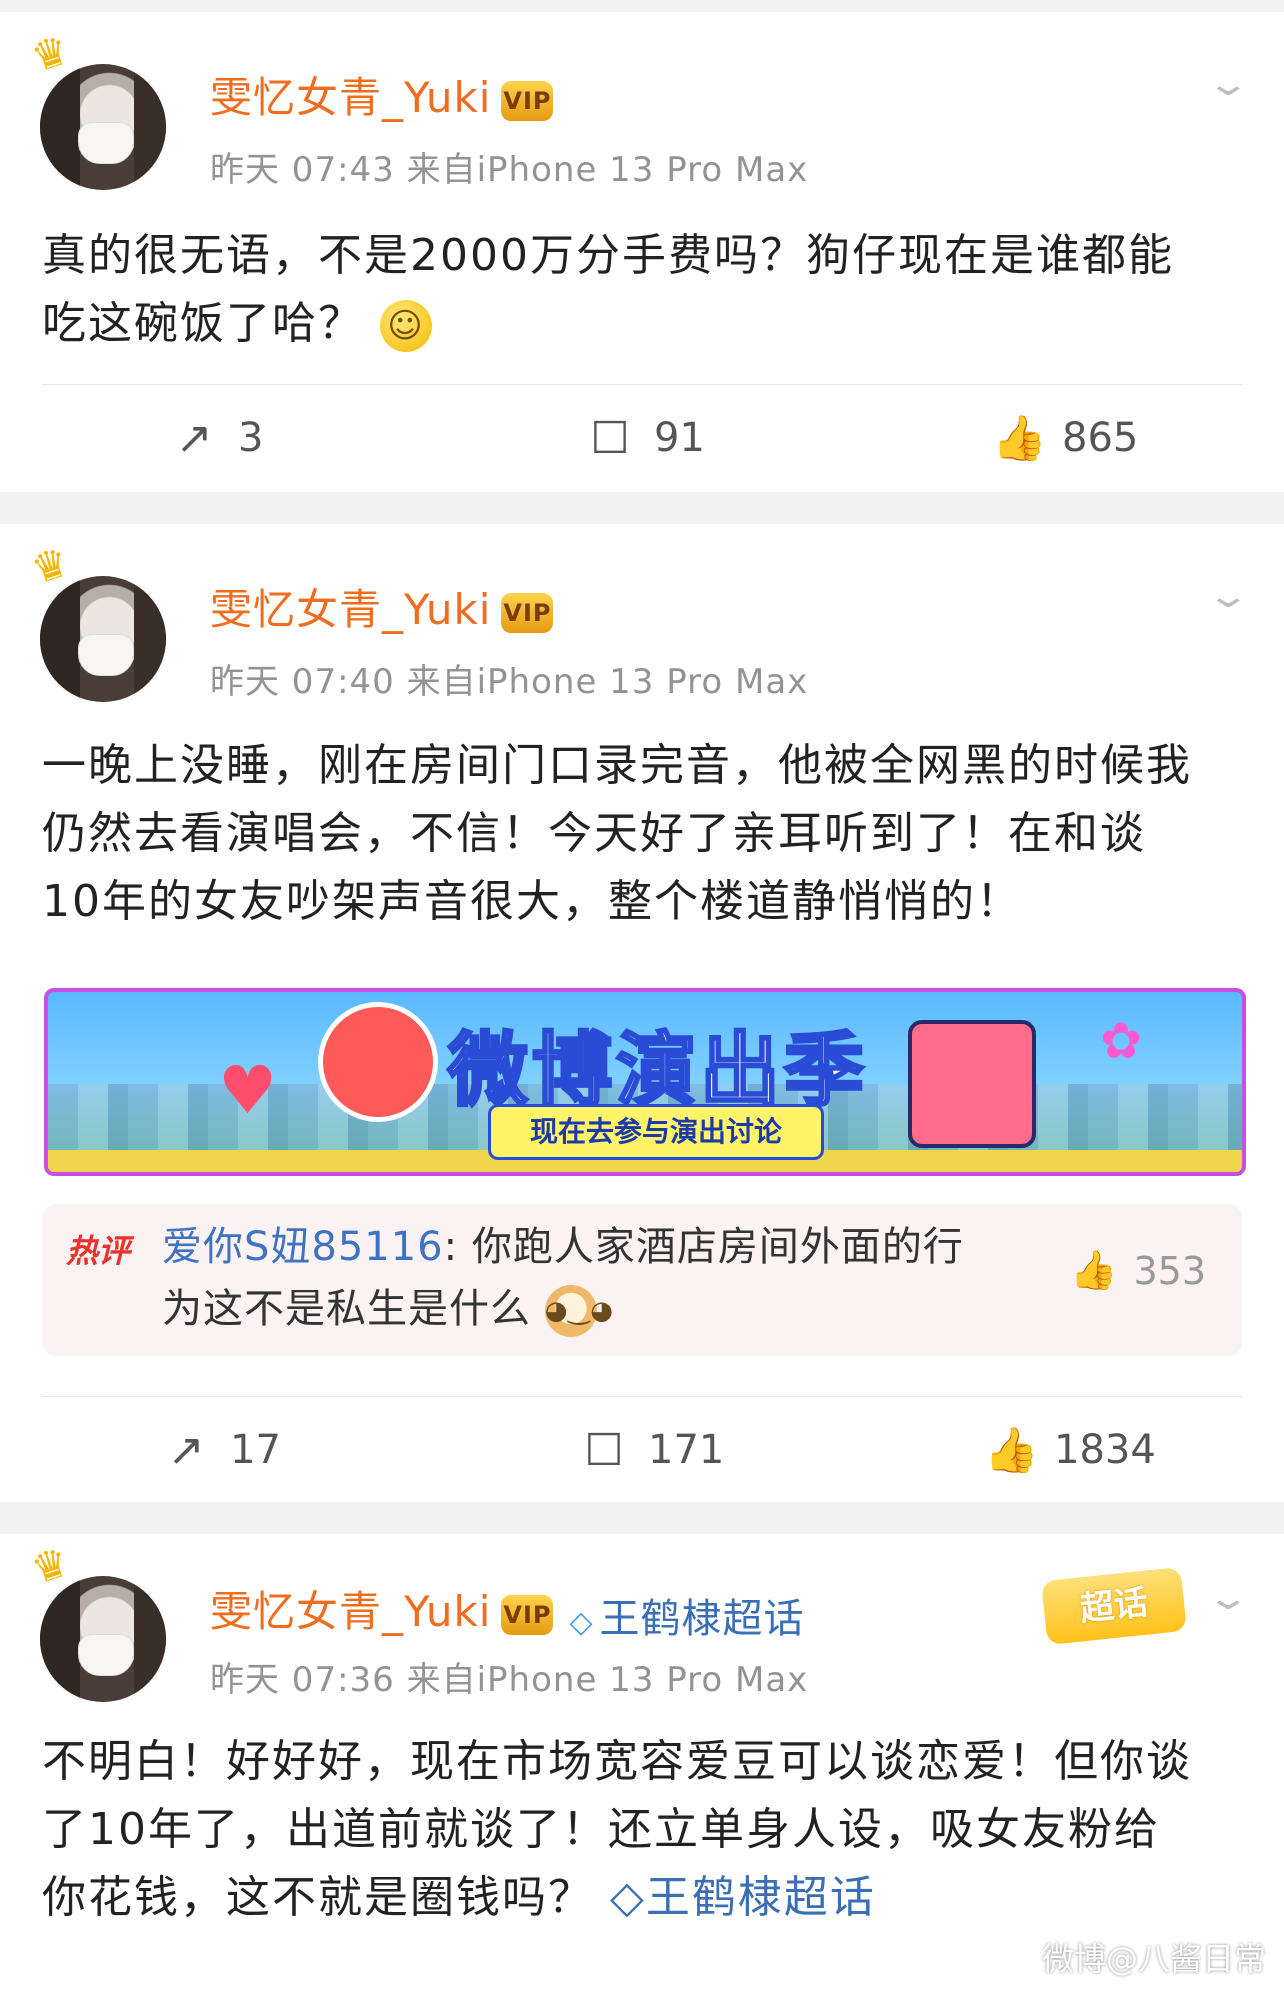  Describe the element at coordinates (378, 1062) in the screenshot. I see `mascot-icon` at that location.